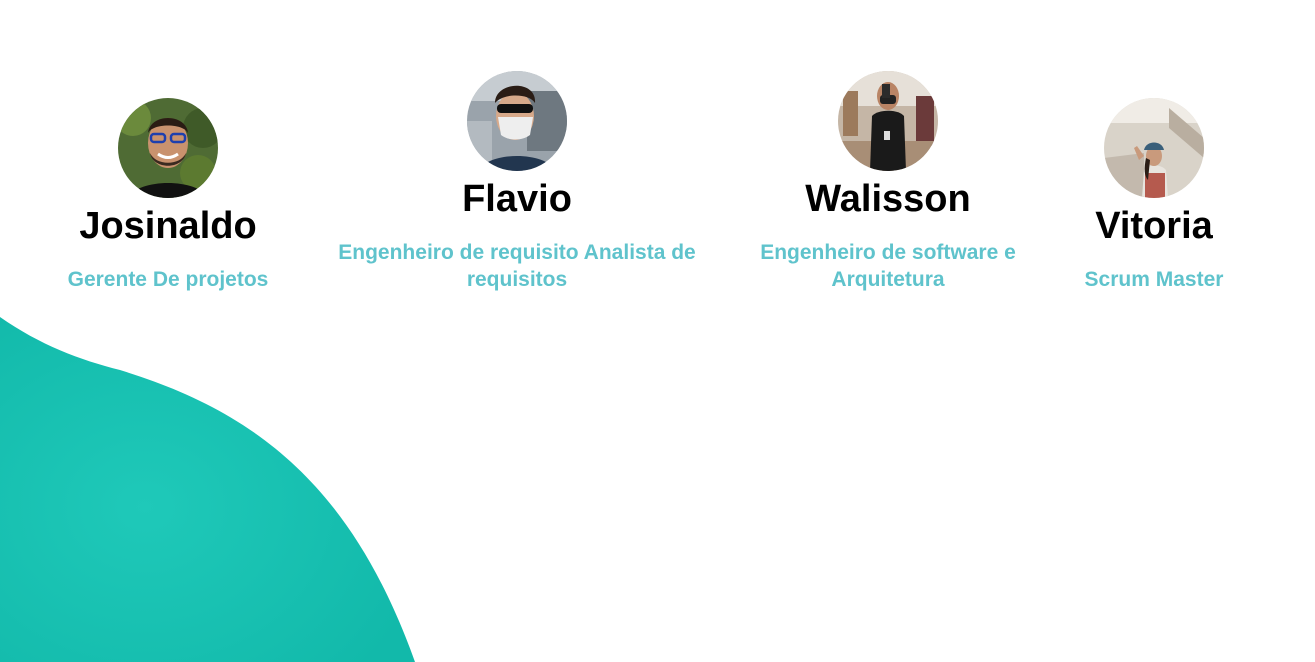 The width and height of the screenshot is (1315, 662). I want to click on team-member-card: Josinaldo Gerente De projetos, so click(168, 195).